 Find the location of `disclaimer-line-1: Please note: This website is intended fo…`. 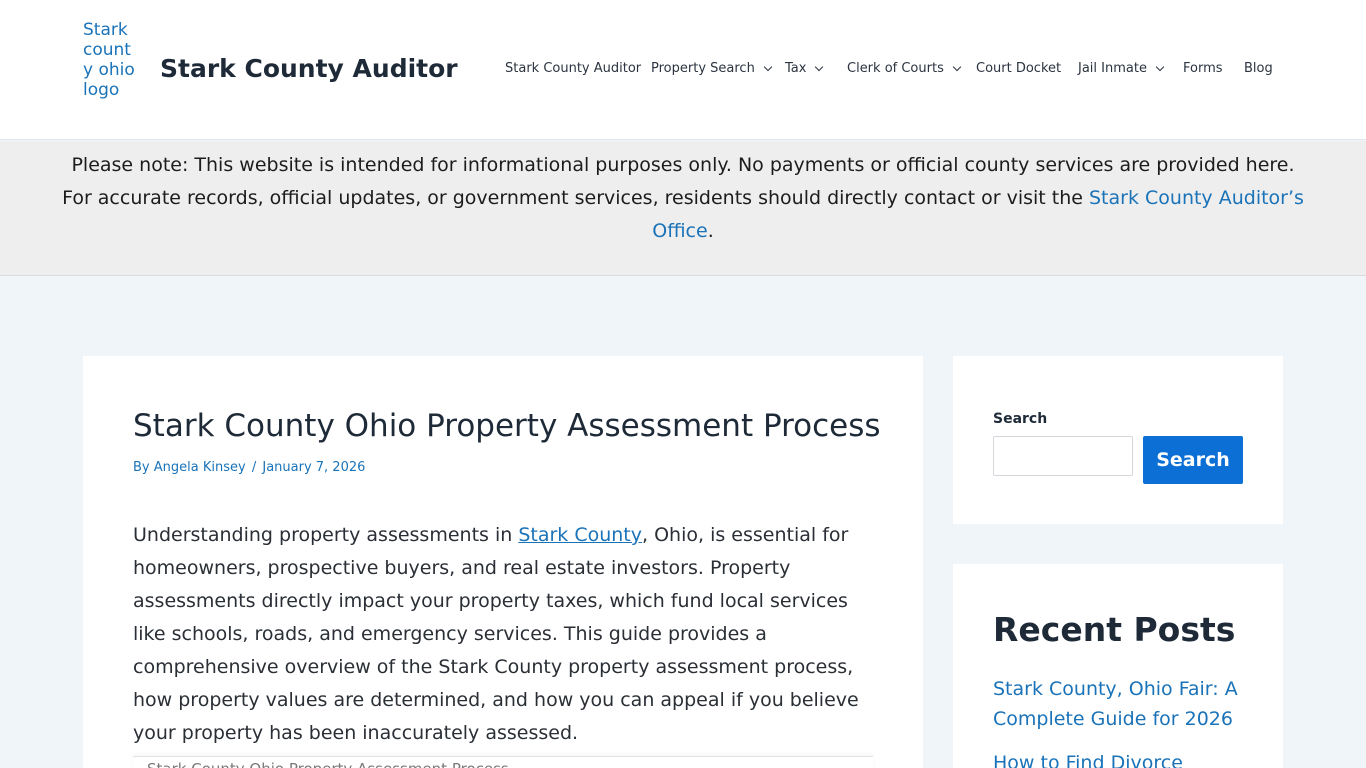

disclaimer-line-1: Please note: This website is intended fo… is located at coordinates (683, 165).